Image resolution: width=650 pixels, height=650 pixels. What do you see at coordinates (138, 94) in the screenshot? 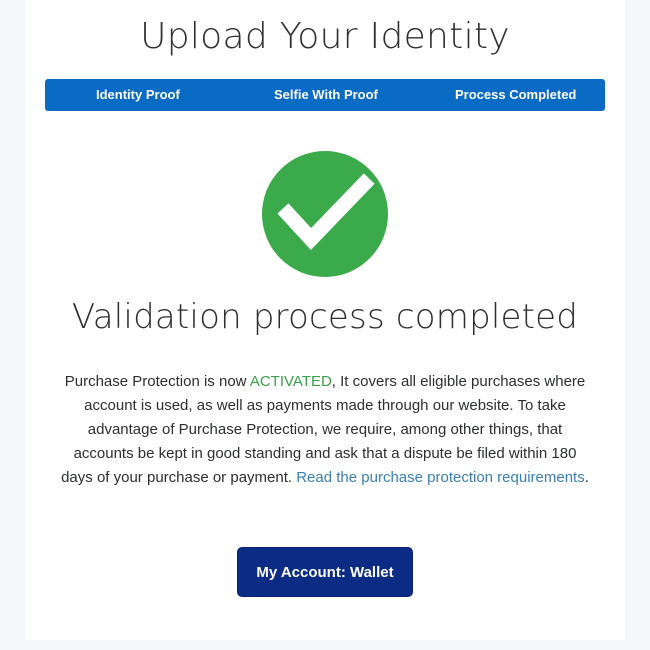
I see `step-identity-proof: Identity Proof` at bounding box center [138, 94].